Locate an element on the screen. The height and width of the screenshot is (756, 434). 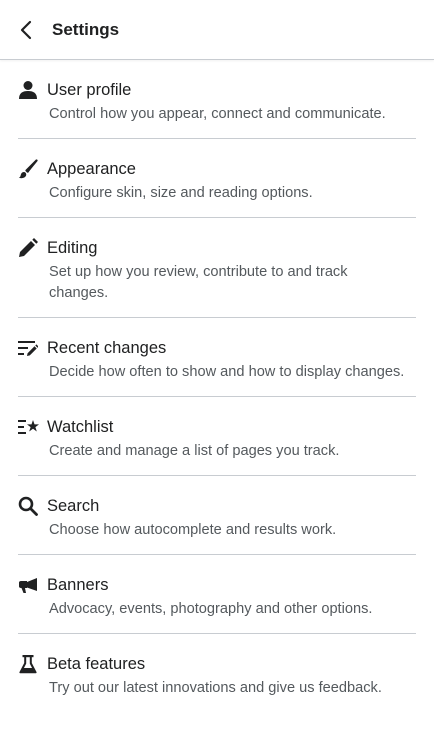
brush-icon is located at coordinates (29, 169).